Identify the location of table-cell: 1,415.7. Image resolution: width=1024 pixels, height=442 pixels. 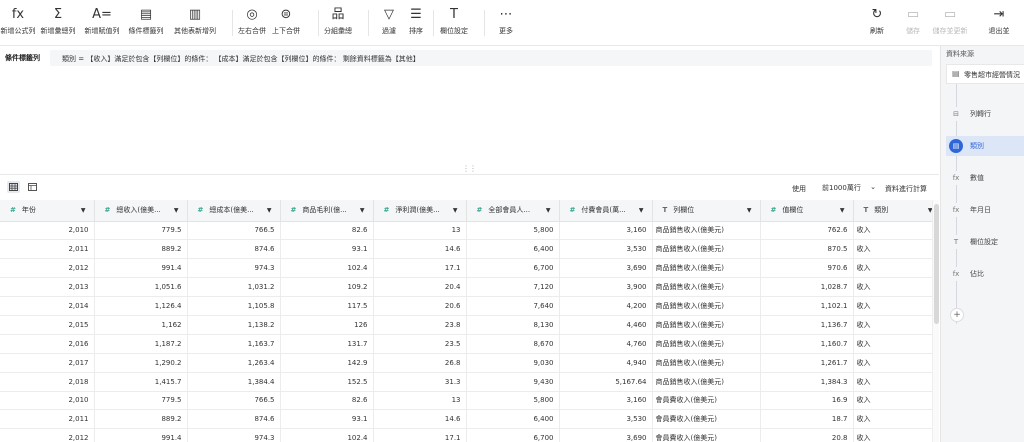
(141, 382).